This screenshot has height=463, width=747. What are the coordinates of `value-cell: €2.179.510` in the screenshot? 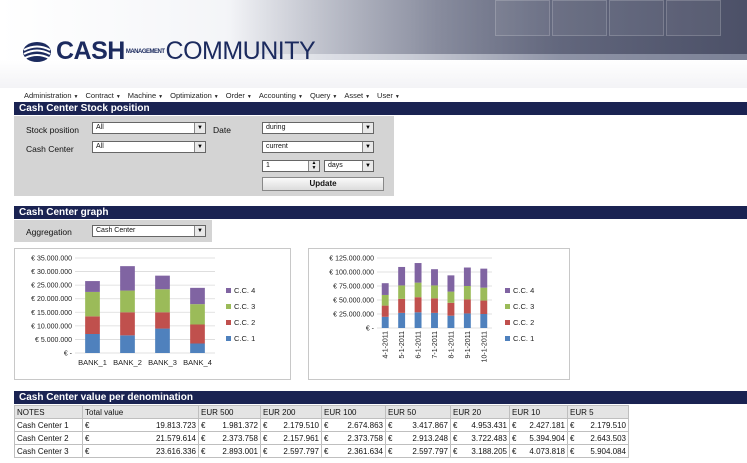 It's located at (598, 425).